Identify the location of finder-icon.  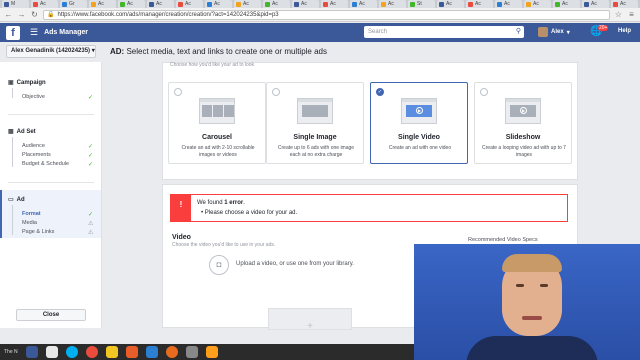
(31, 352).